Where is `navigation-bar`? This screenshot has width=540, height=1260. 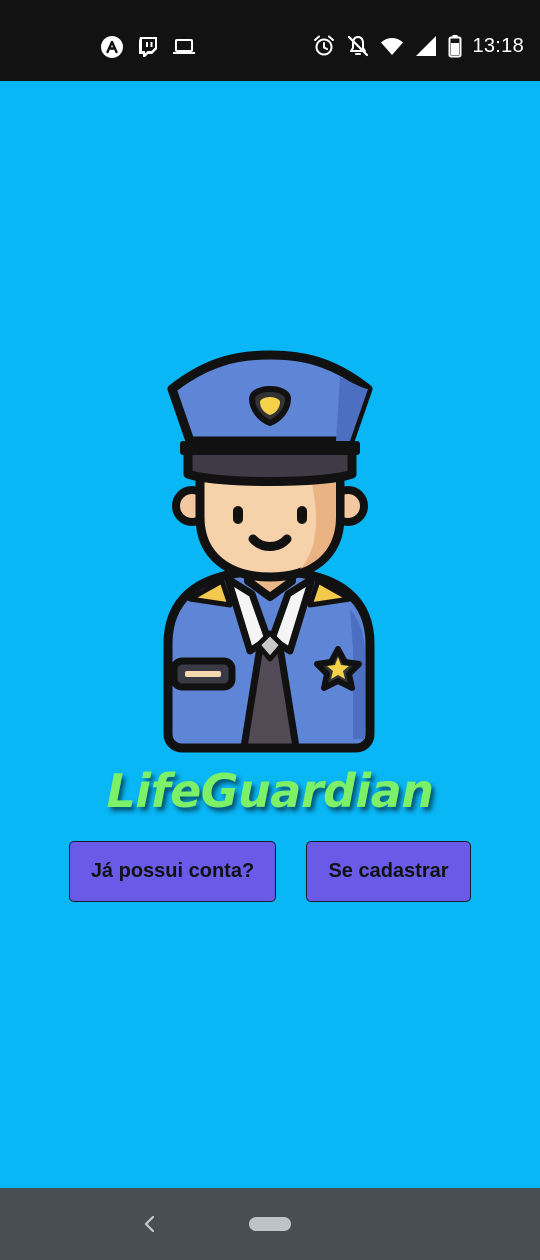
navigation-bar is located at coordinates (270, 1224).